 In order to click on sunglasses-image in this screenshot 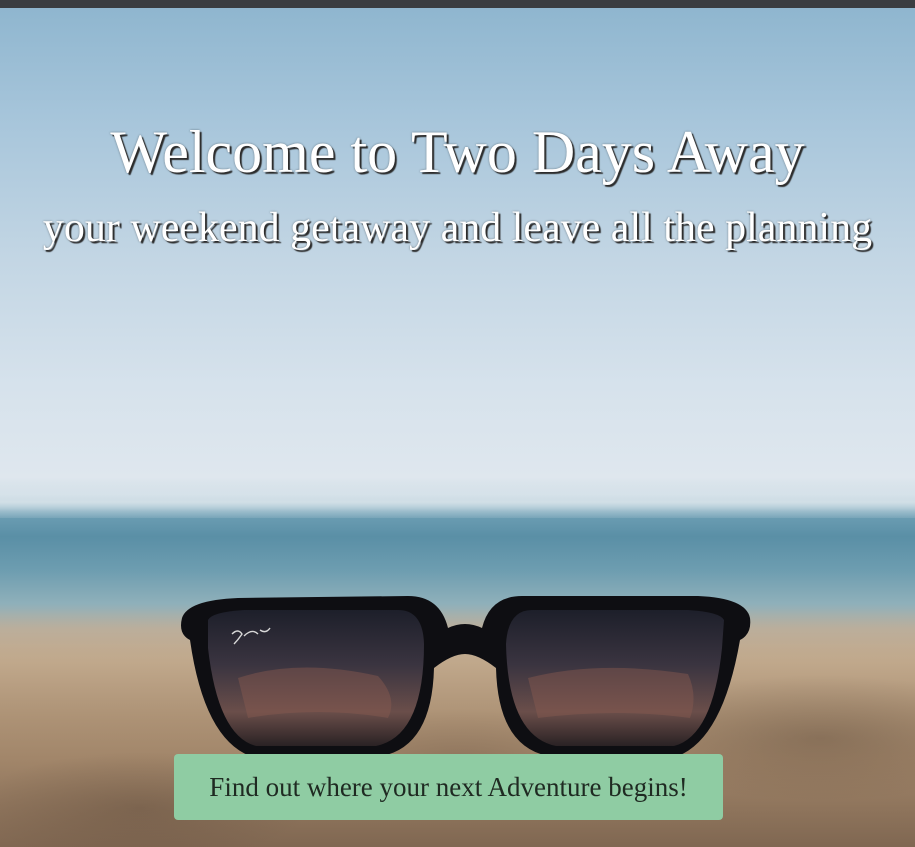, I will do `click(466, 676)`.